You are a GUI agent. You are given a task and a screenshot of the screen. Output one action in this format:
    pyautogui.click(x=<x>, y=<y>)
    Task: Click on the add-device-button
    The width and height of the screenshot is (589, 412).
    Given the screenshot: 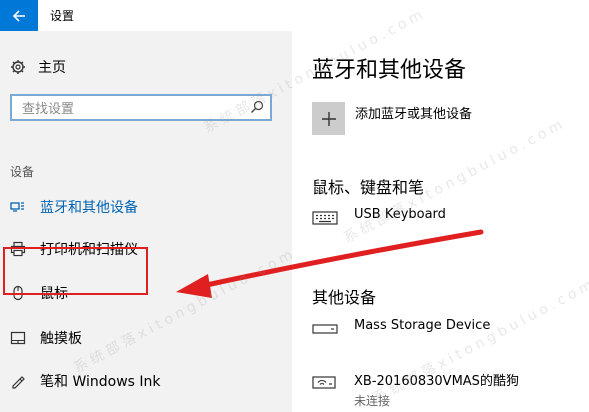 What is the action you would take?
    pyautogui.click(x=328, y=118)
    